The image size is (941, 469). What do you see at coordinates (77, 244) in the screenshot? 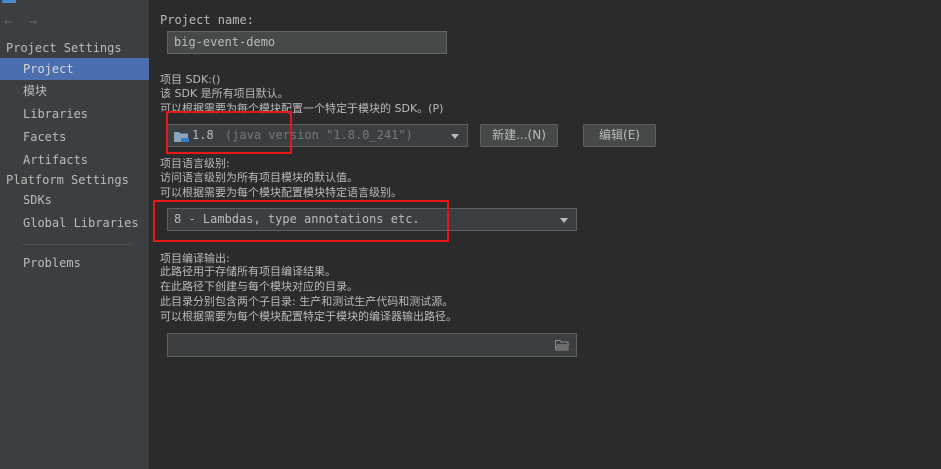
I see `sidebar-divider` at bounding box center [77, 244].